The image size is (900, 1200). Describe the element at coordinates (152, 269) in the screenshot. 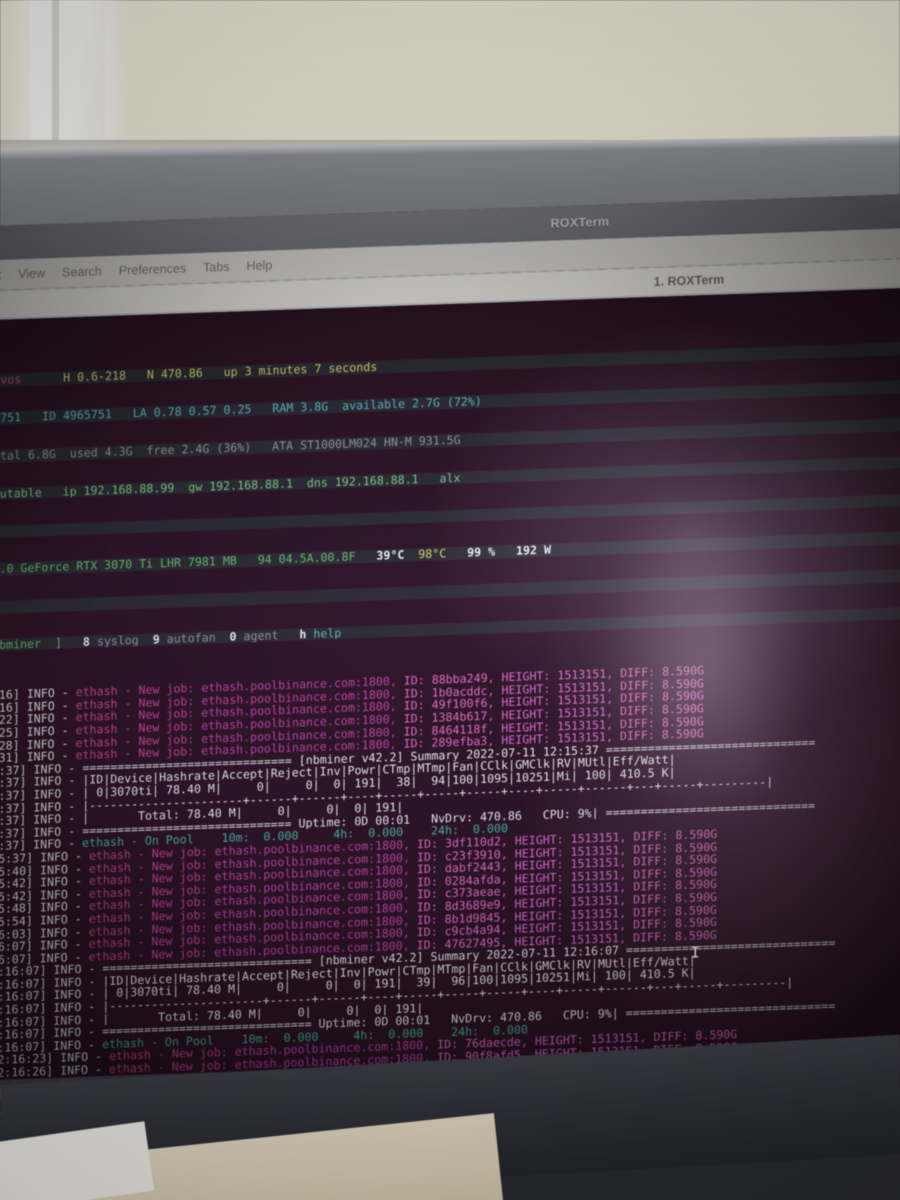

I see `menu-item-preferences: Preferences` at that location.